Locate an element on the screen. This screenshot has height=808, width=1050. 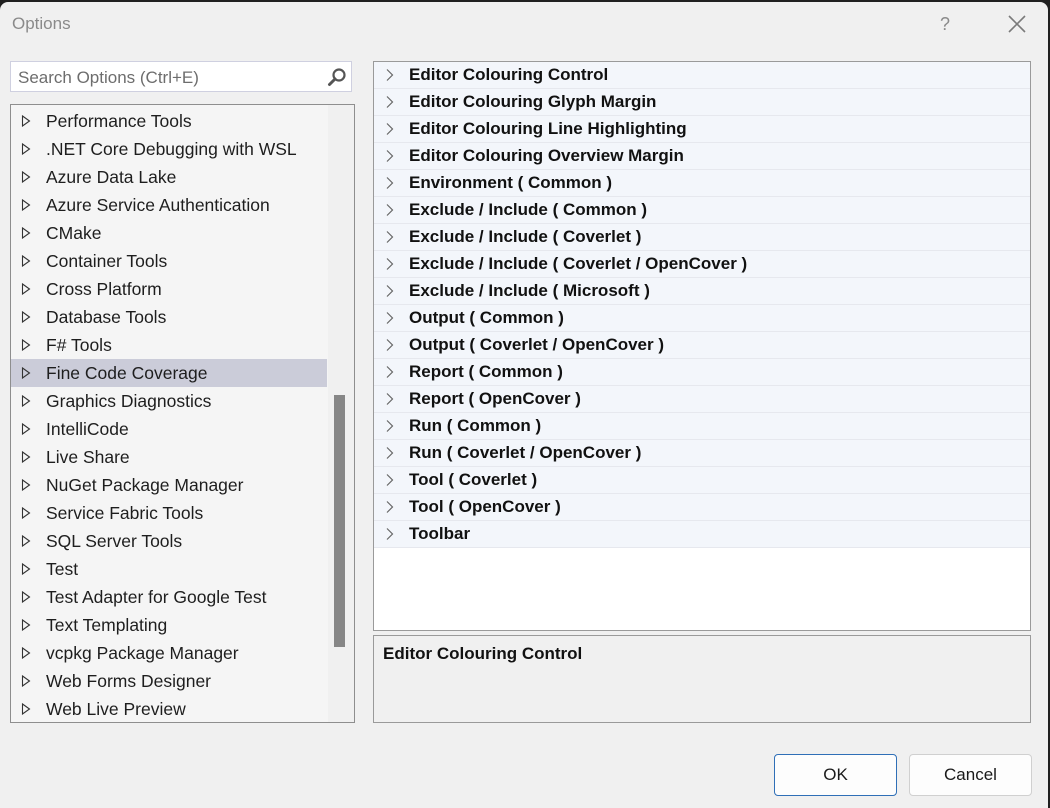
tree-item: CMake is located at coordinates (169, 233).